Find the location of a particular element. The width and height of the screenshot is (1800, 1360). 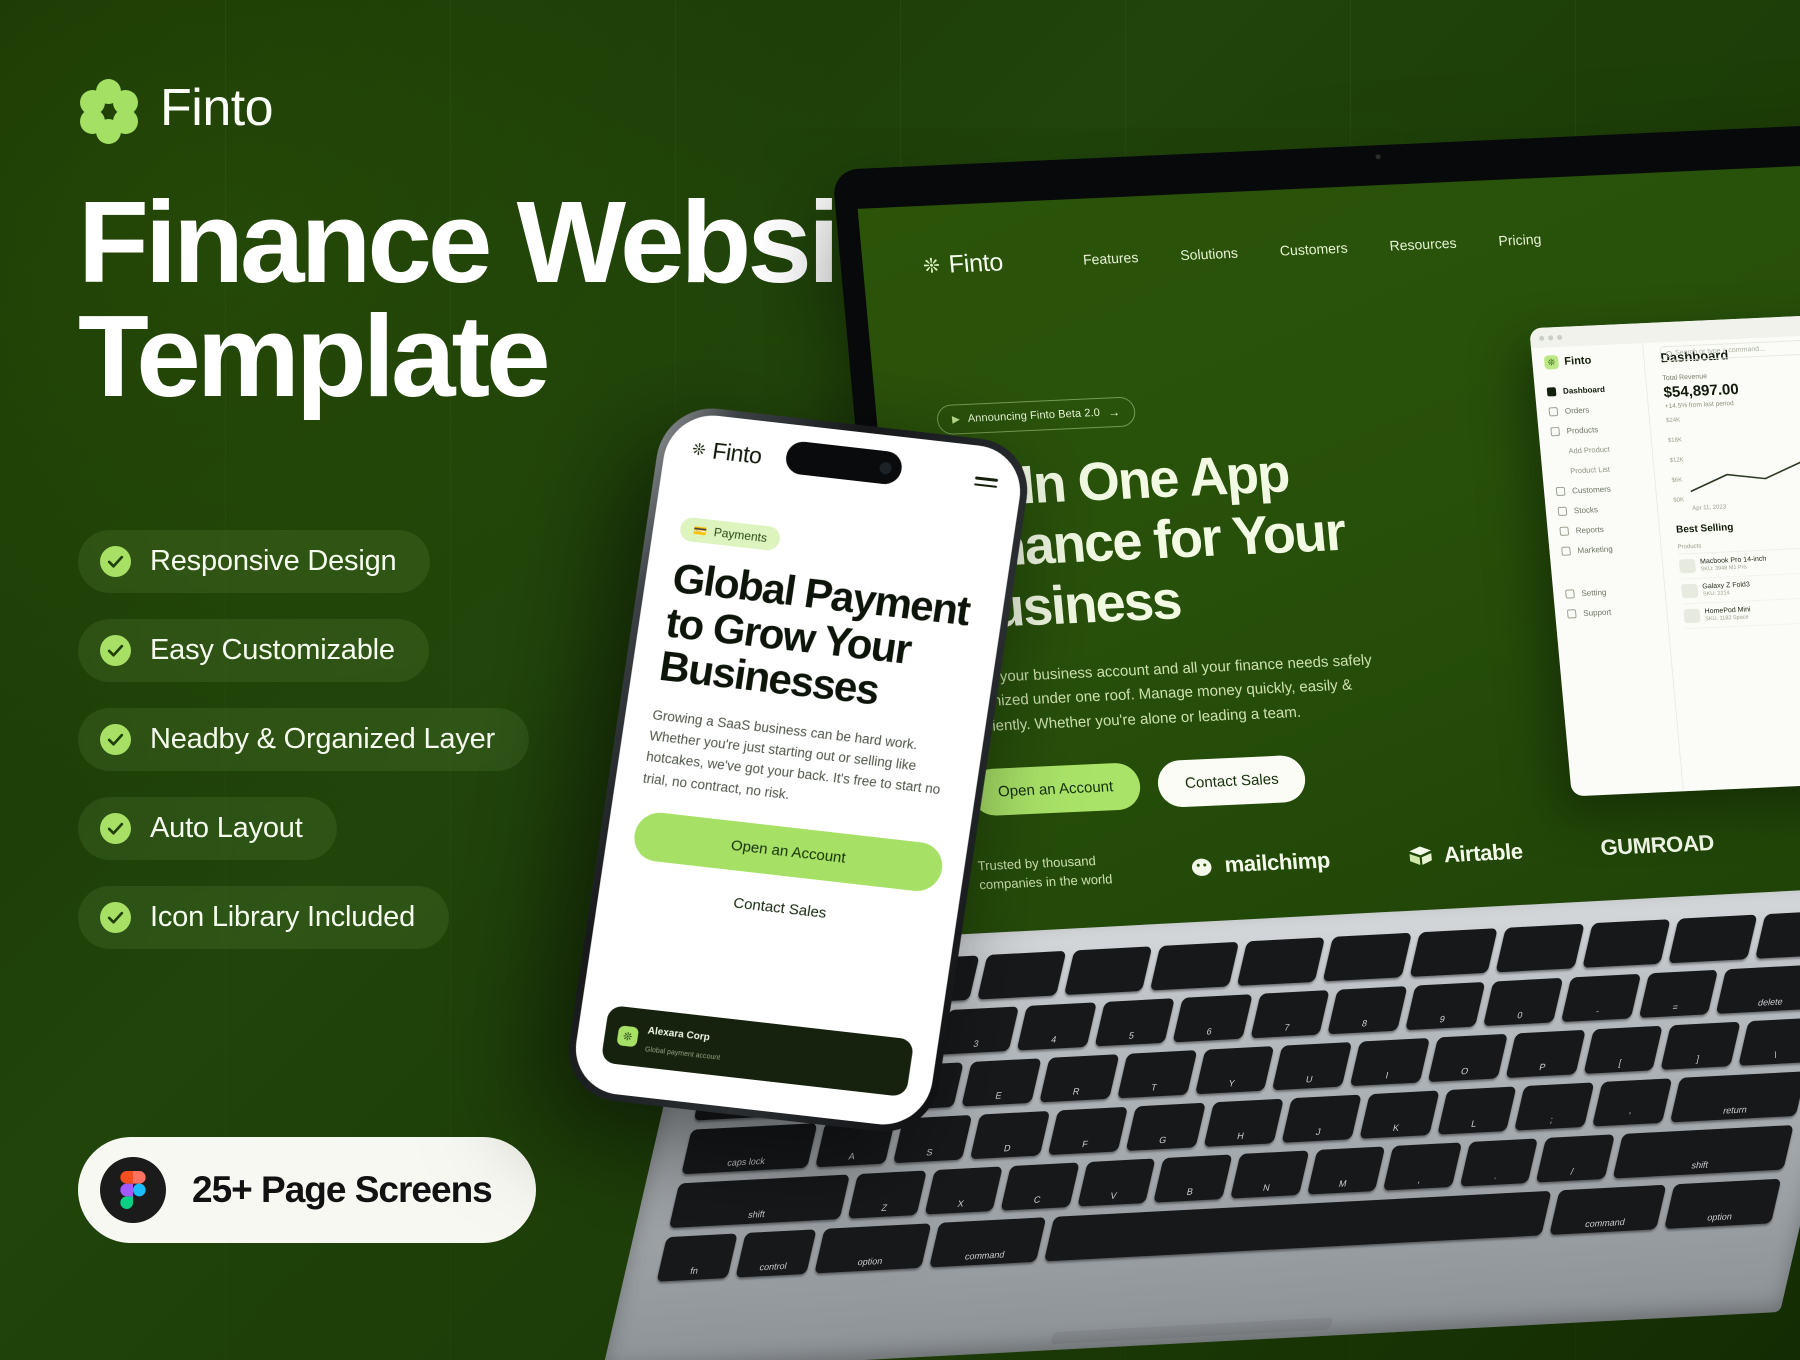

sidebar-item-marketing: Marketing is located at coordinates (1606, 549).